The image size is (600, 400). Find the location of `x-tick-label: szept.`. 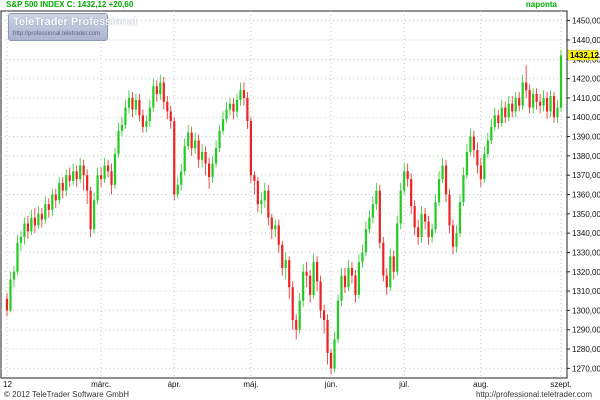

x-tick-label: szept. is located at coordinates (560, 384).